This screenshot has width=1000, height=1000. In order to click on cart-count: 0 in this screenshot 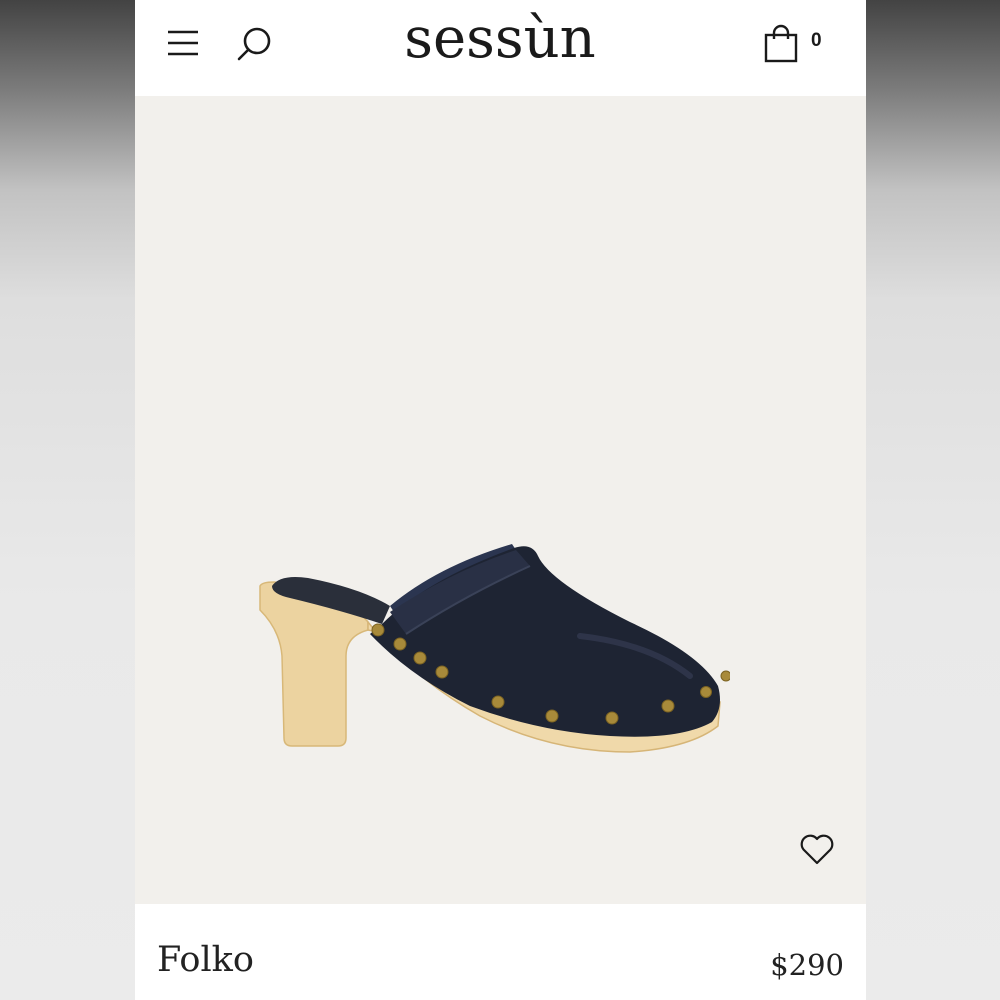, I will do `click(816, 41)`.